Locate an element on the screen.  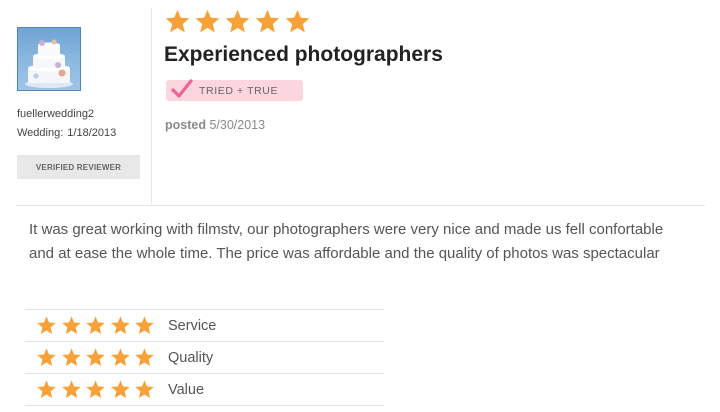
rating-row-quality: Quality is located at coordinates (204, 357).